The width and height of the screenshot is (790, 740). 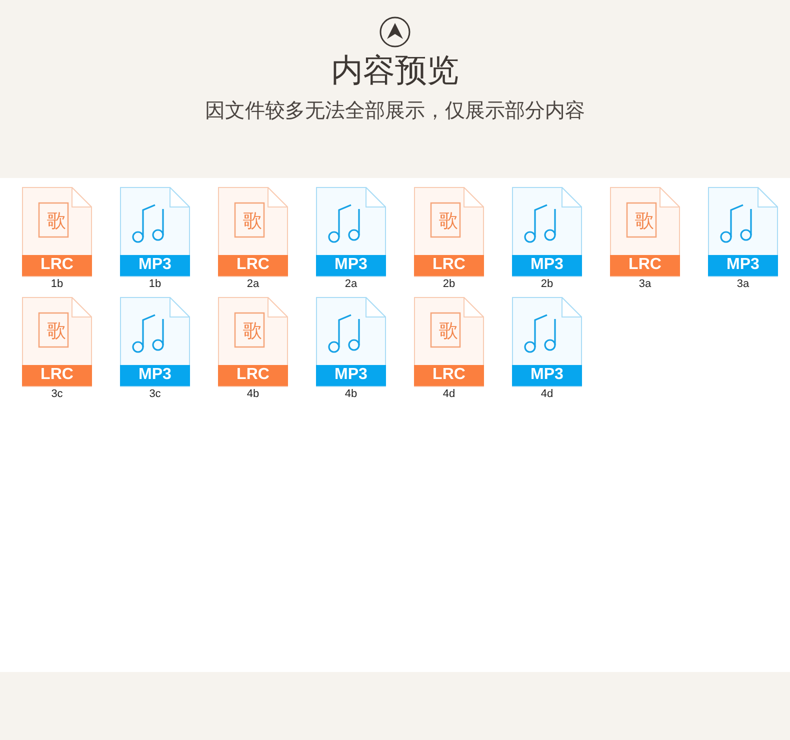 I want to click on page-title: 内容预览, so click(x=395, y=70).